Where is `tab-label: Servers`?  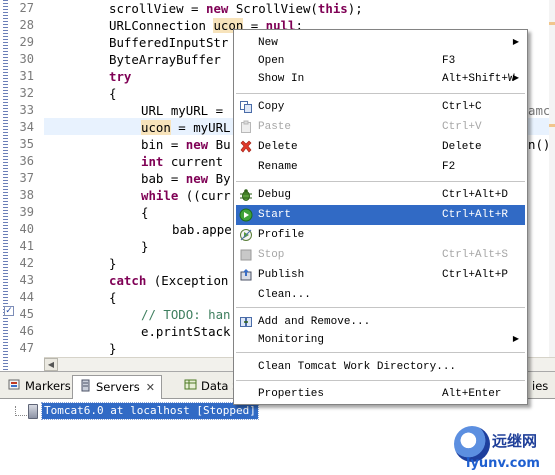 tab-label: Servers is located at coordinates (118, 387).